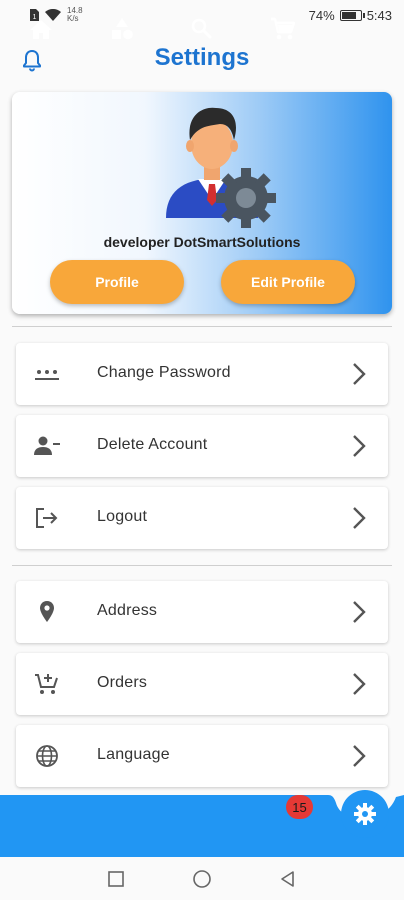  Describe the element at coordinates (202, 29) in the screenshot. I see `search-icon` at that location.